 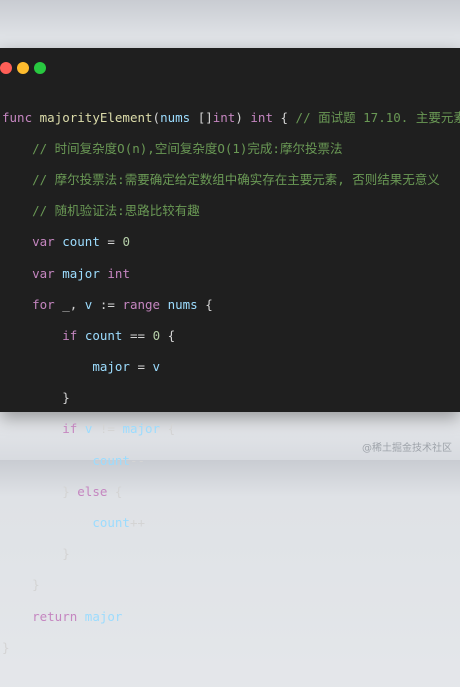 What do you see at coordinates (230, 585) in the screenshot?
I see `code-line-16: }` at bounding box center [230, 585].